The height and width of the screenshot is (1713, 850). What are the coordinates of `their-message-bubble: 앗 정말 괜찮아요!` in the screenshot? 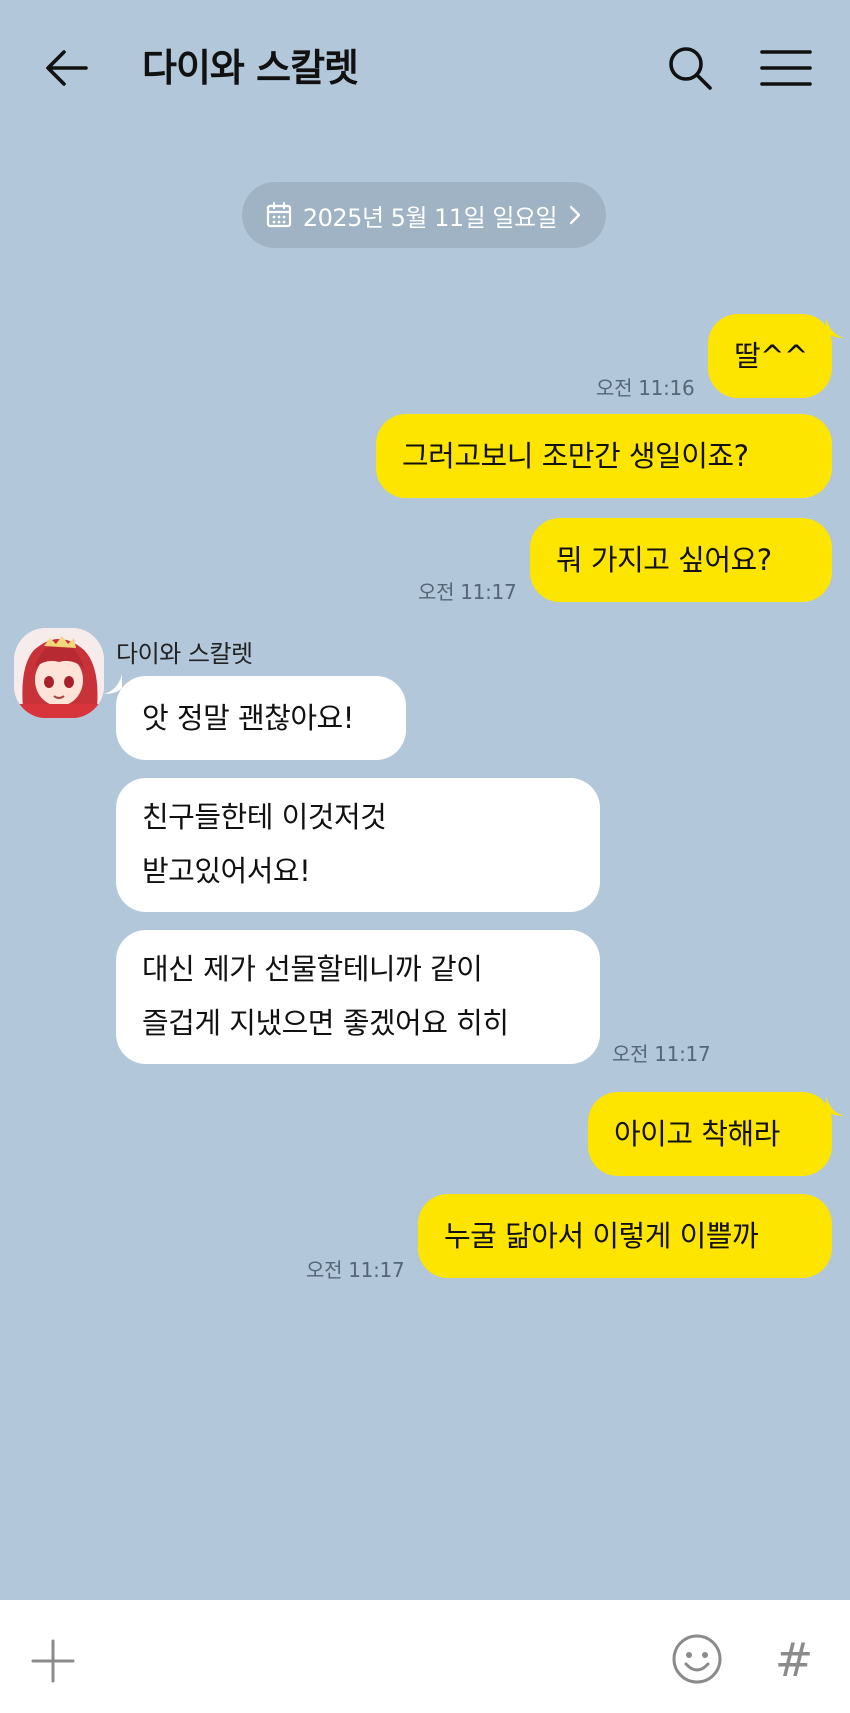 It's located at (261, 718).